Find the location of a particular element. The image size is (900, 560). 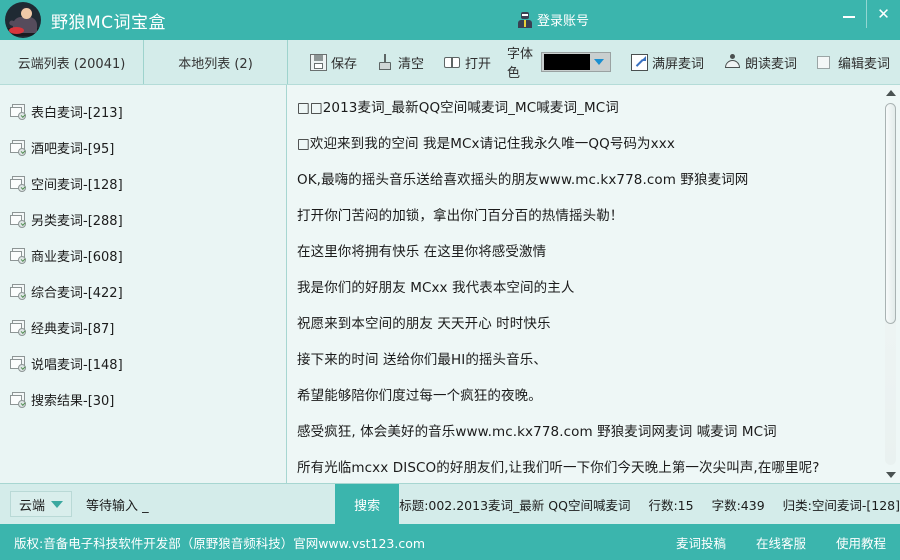

read-label: 朗读麦词 is located at coordinates (770, 64).